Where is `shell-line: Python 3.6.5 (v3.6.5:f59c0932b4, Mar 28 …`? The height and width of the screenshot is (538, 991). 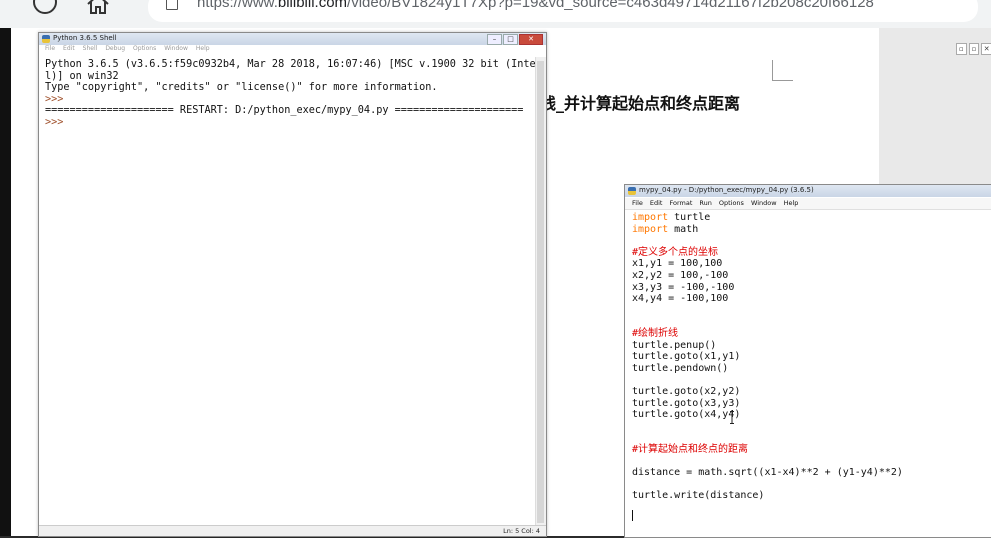 shell-line: Python 3.6.5 (v3.6.5:f59c0932b4, Mar 28 … is located at coordinates (290, 64).